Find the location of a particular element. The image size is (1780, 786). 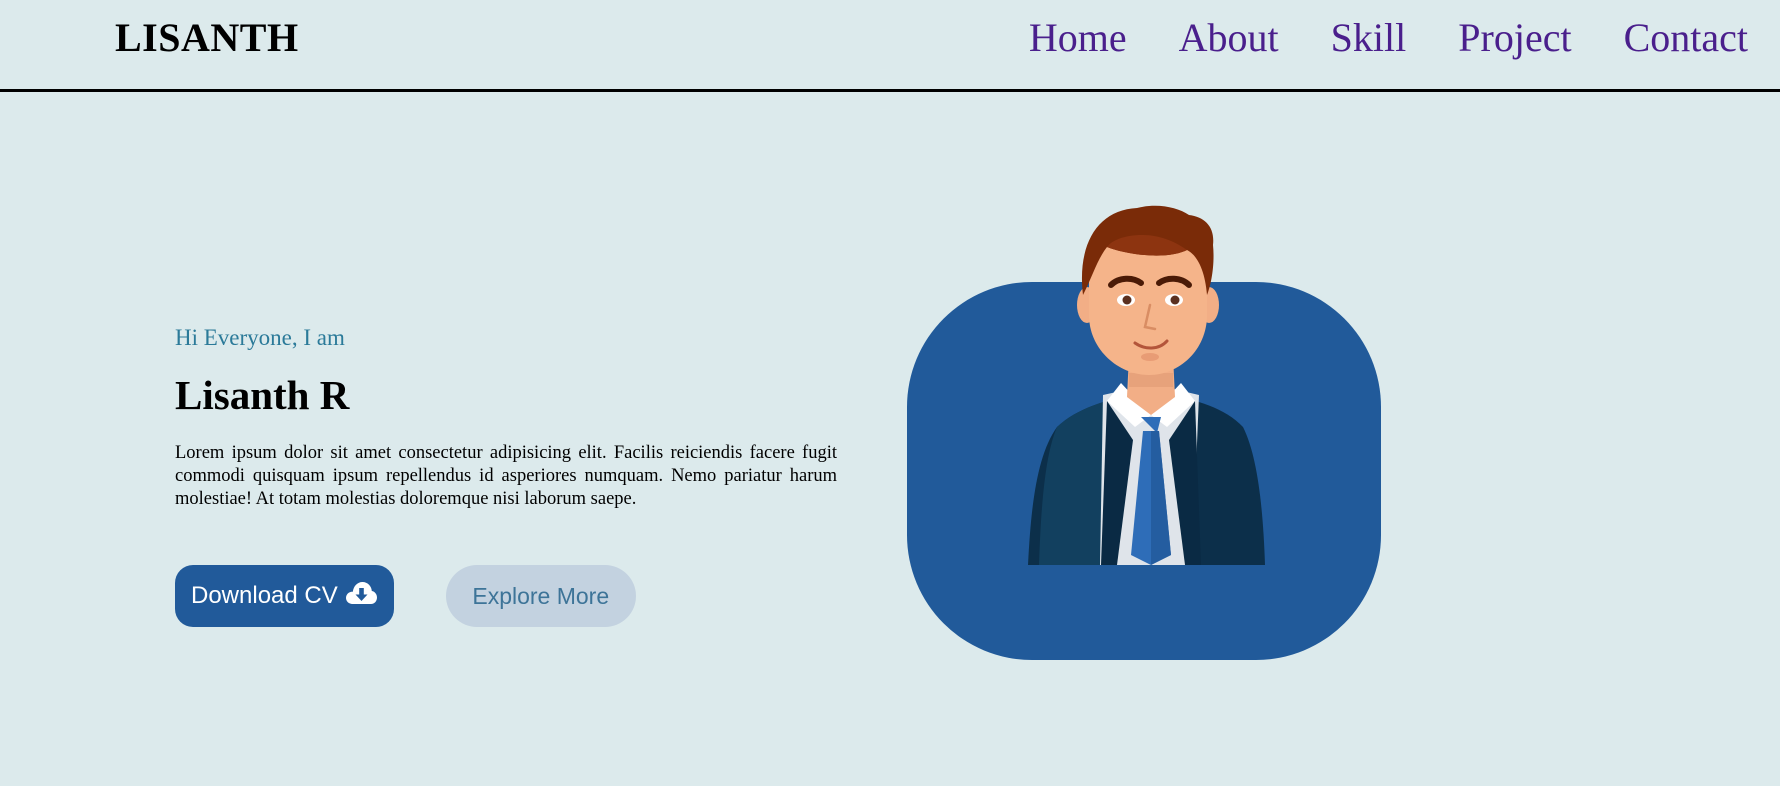

download-cv-button: Download CV is located at coordinates (284, 596).